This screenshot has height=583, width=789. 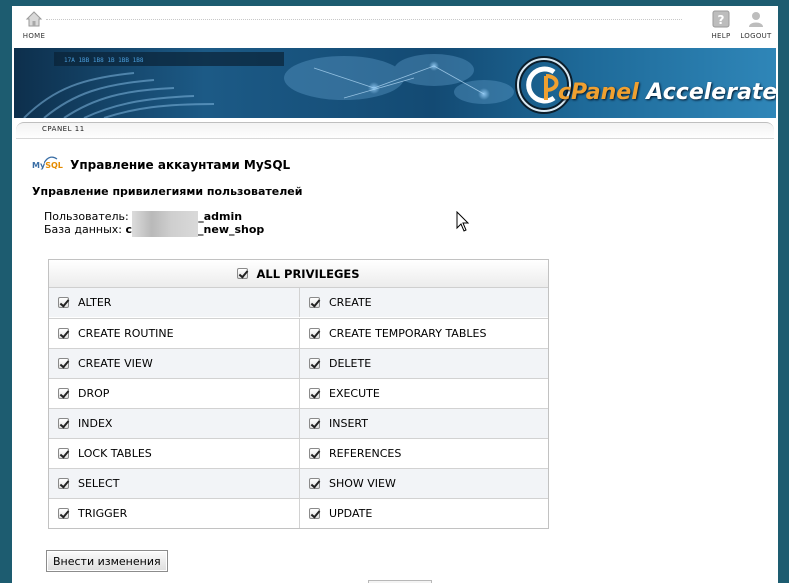 I want to click on submit-changes-button: Внести изменения, so click(x=107, y=561).